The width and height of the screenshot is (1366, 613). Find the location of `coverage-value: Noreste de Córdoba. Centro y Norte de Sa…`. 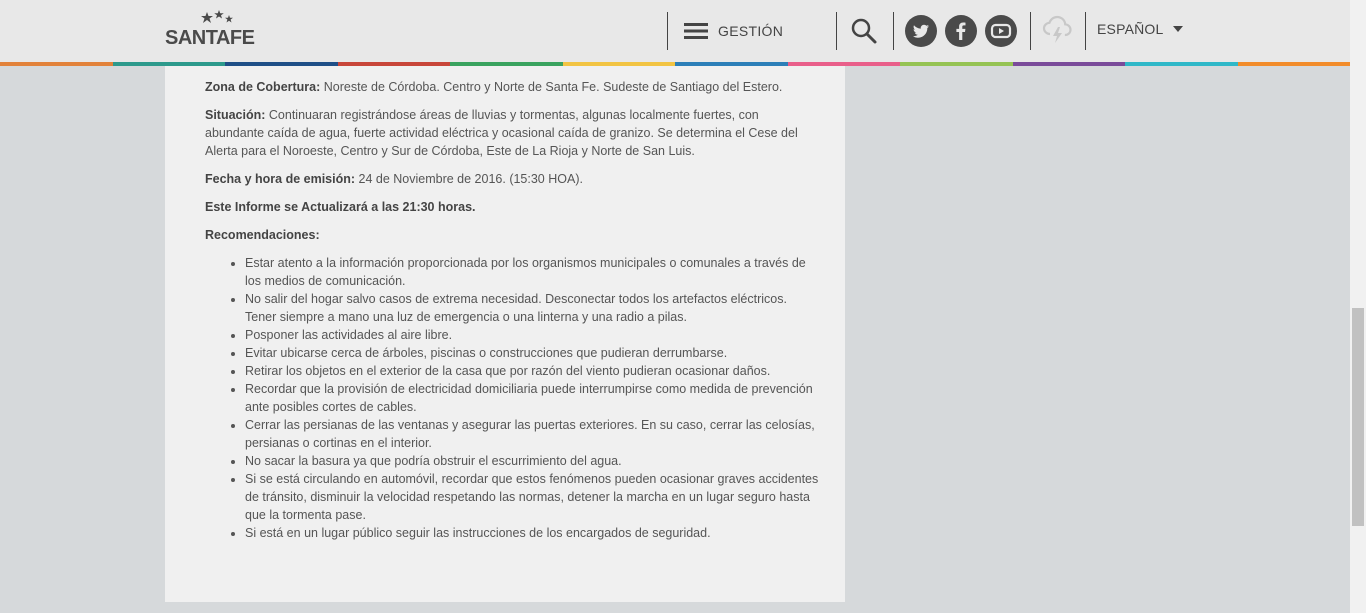

coverage-value: Noreste de Córdoba. Centro y Norte de Sa… is located at coordinates (551, 87).